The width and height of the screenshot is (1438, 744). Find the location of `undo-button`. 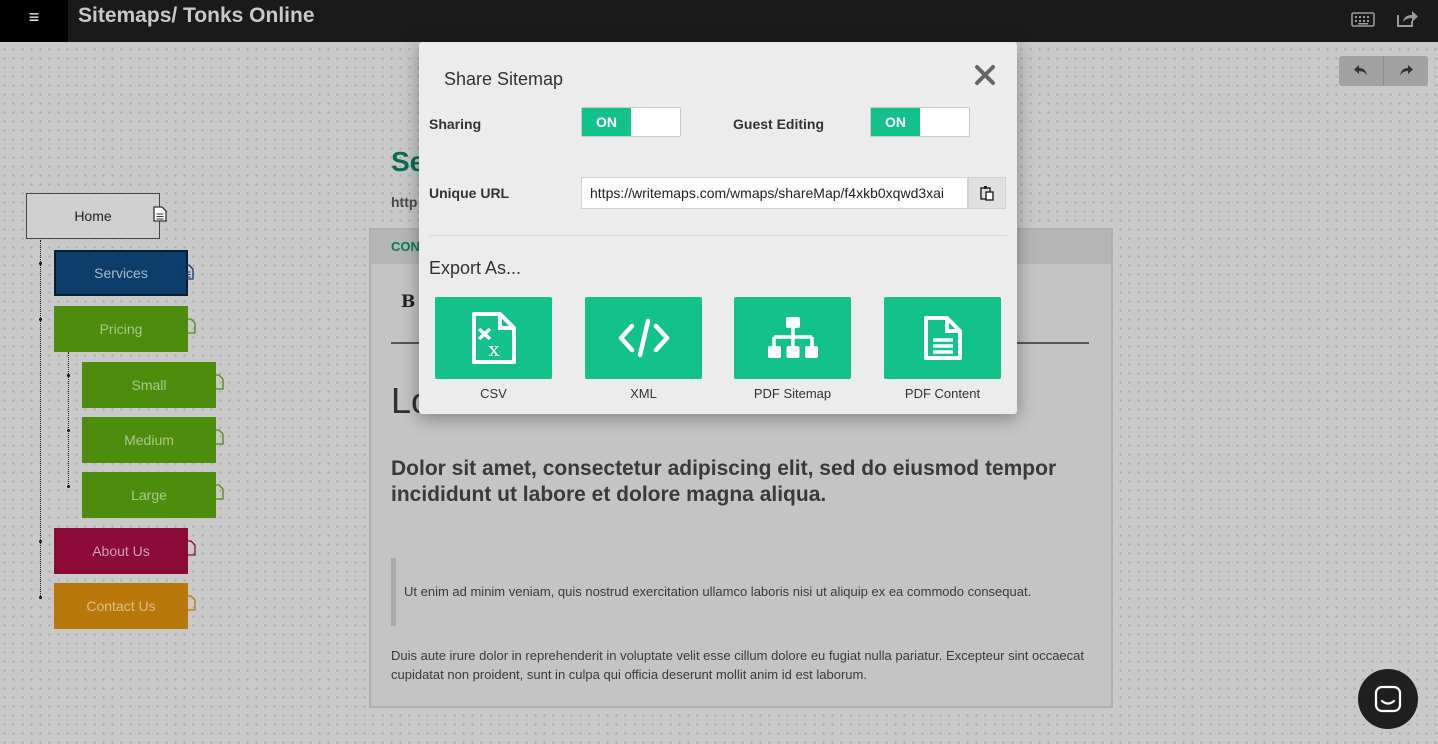

undo-button is located at coordinates (1361, 71).